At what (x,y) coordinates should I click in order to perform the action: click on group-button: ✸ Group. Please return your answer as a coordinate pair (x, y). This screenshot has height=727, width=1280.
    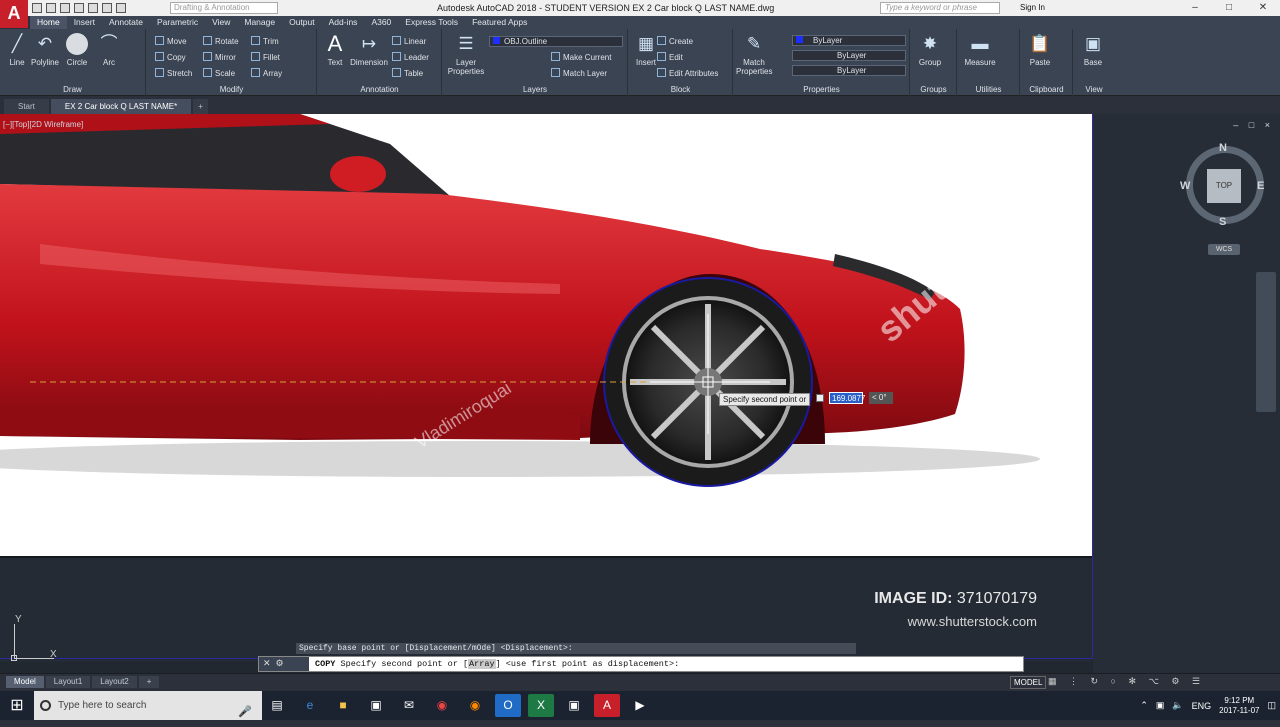
    Looking at the image, I should click on (930, 50).